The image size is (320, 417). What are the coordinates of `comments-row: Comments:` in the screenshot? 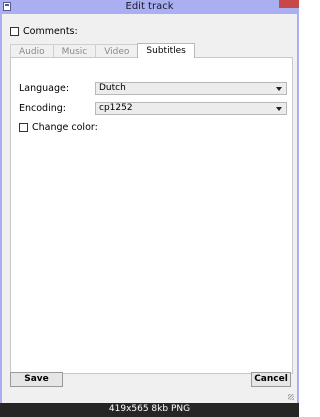 It's located at (44, 31).